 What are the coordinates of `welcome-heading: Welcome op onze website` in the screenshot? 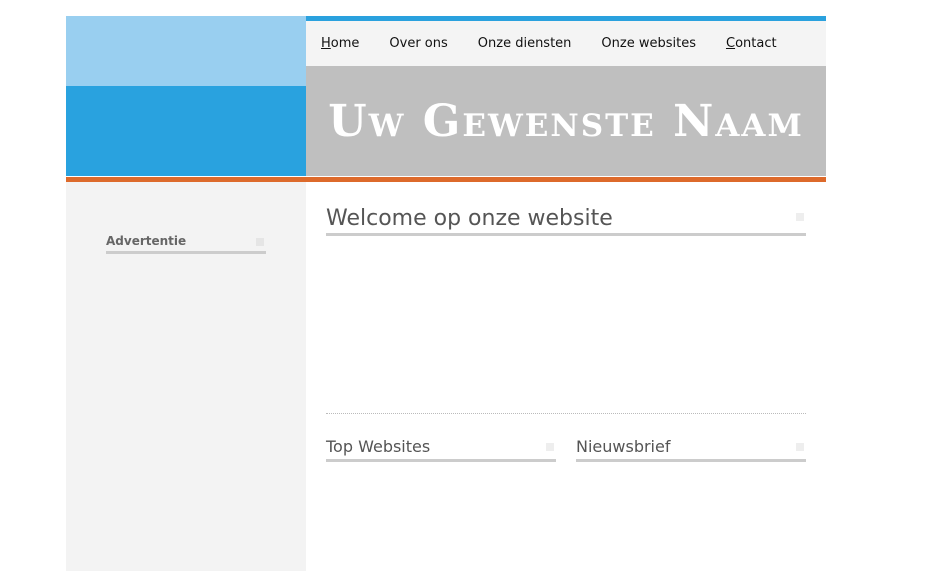 It's located at (566, 219).